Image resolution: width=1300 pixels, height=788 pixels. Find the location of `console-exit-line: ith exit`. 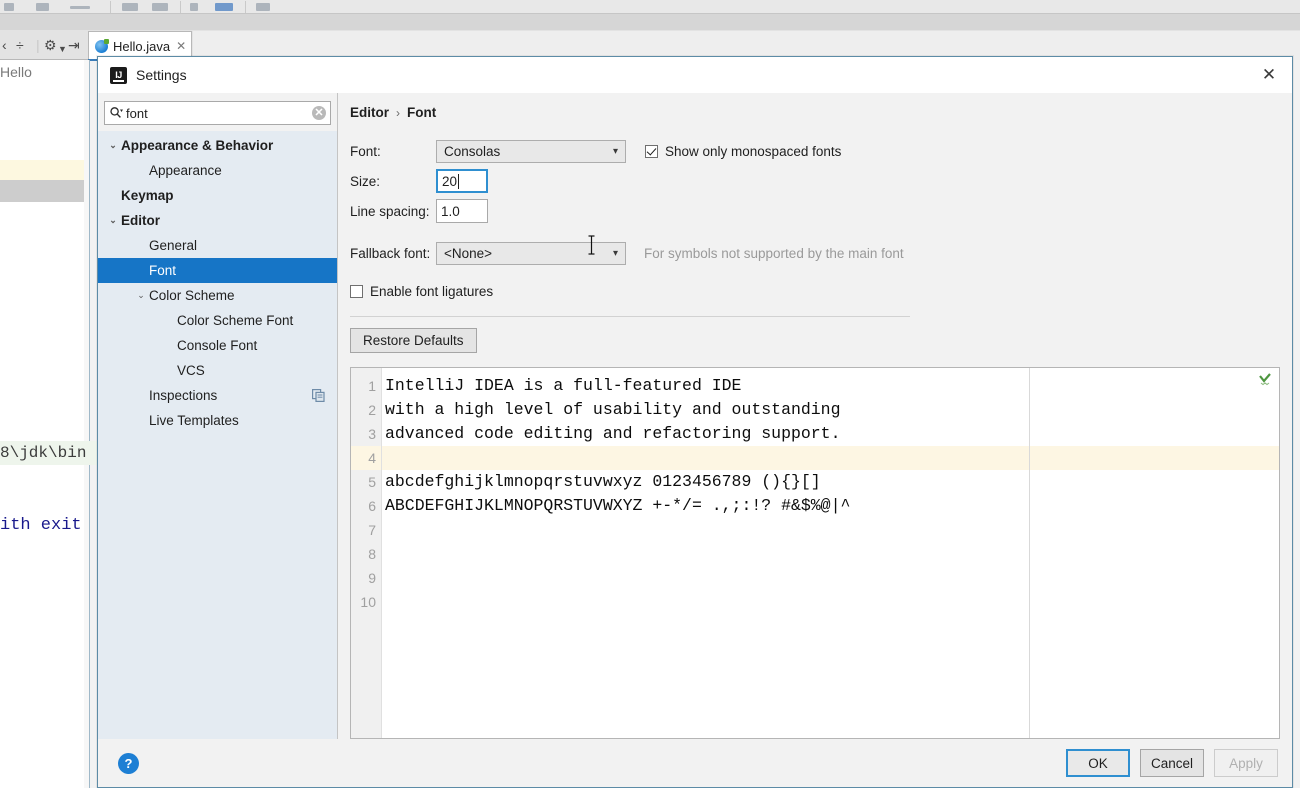

console-exit-line: ith exit is located at coordinates (49, 525).